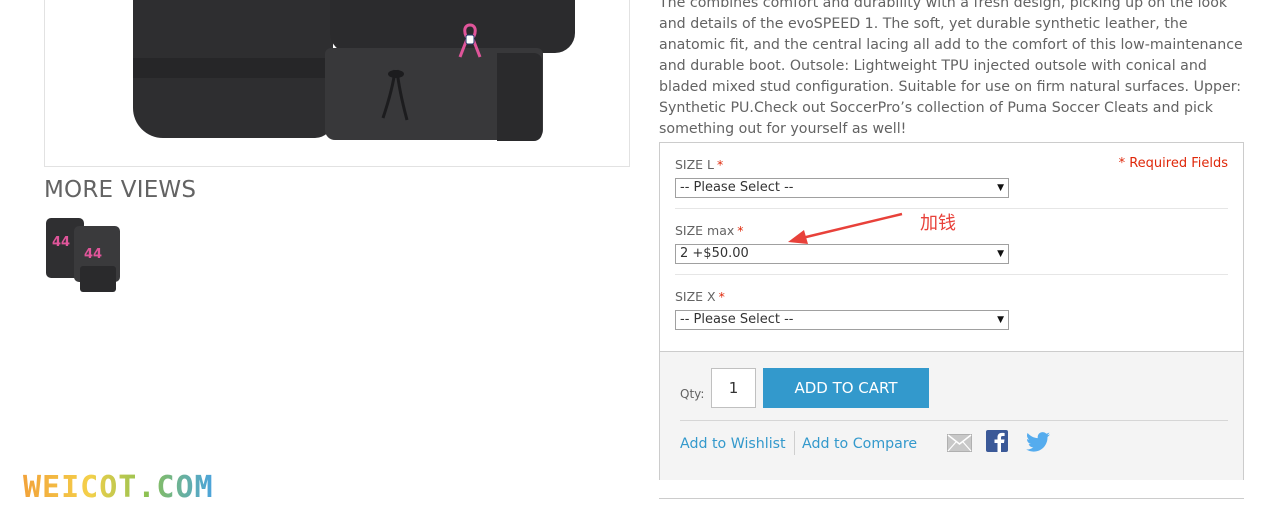  I want to click on main-product-image, so click(337, 83).